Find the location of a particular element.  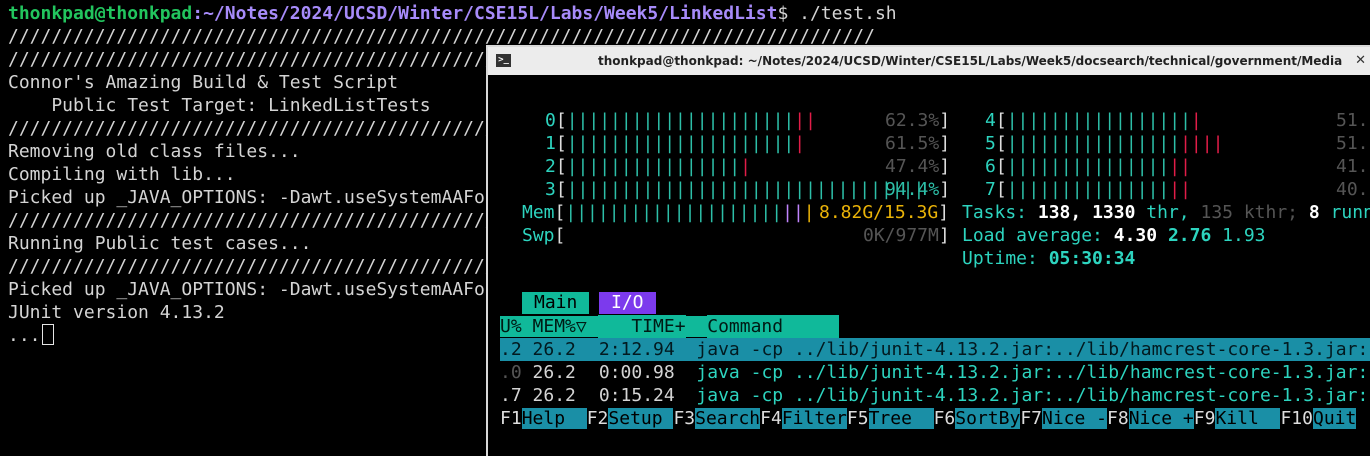

cpu-meter-0-pct: 62.3%] is located at coordinates (918, 120).